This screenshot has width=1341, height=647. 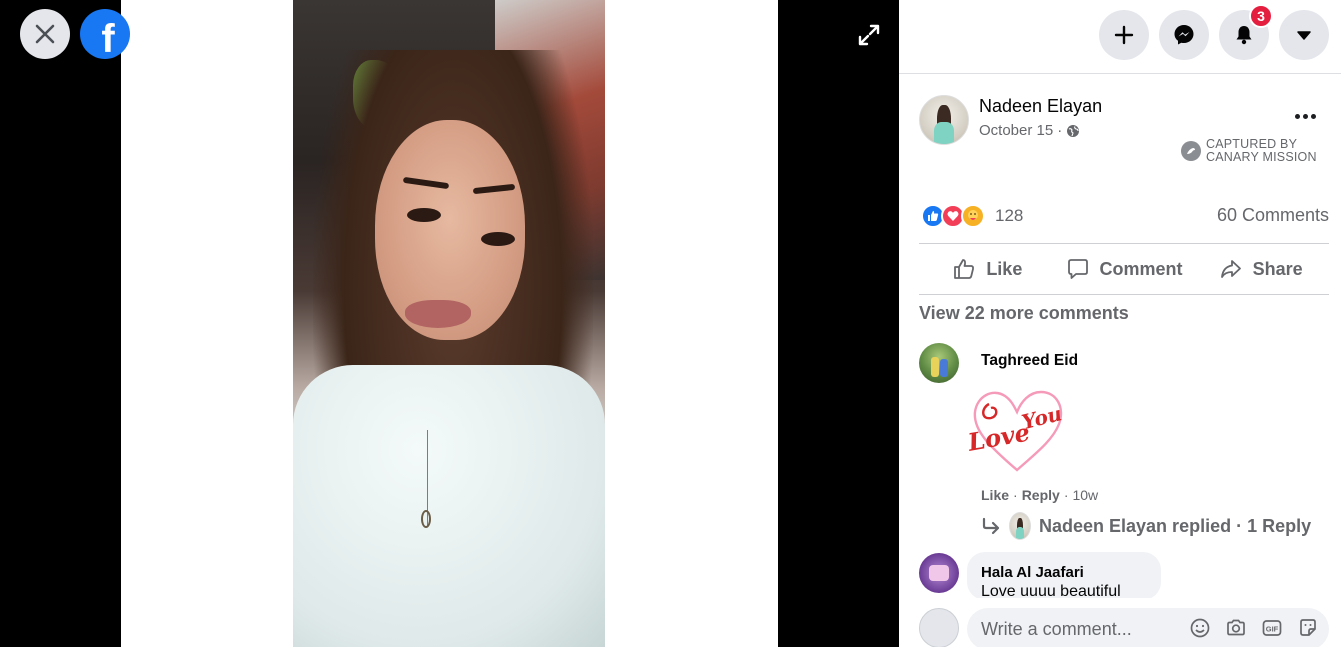 What do you see at coordinates (108, 38) in the screenshot?
I see `facebook-logo-letter: f` at bounding box center [108, 38].